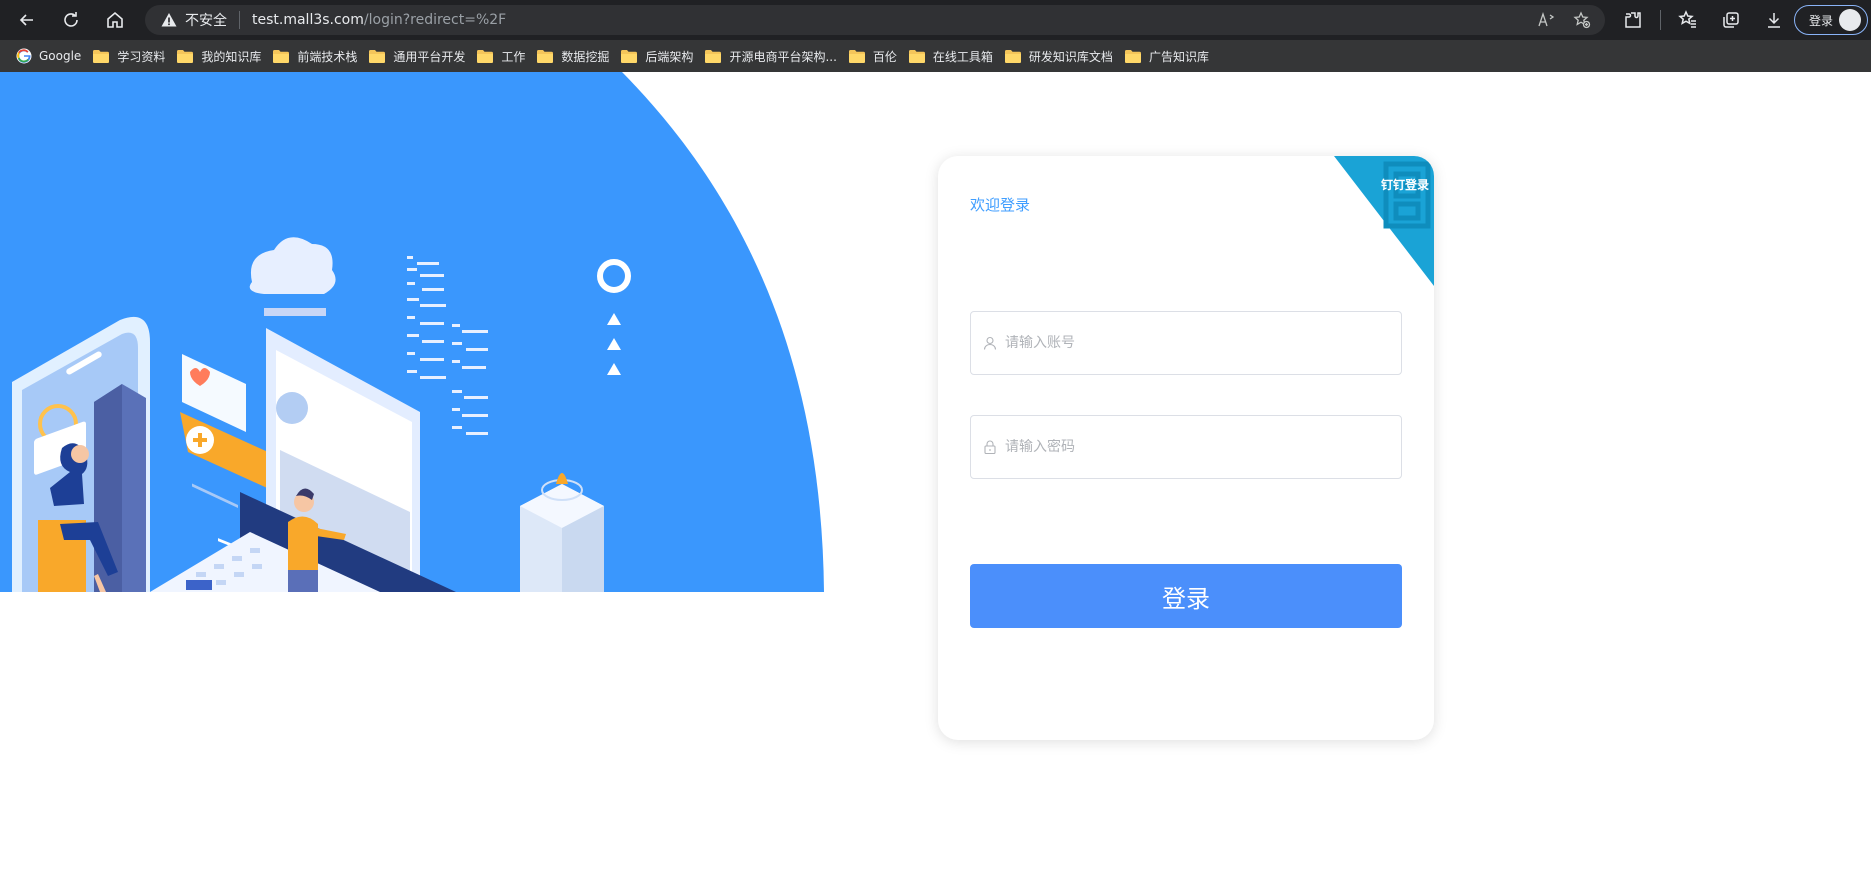 The width and height of the screenshot is (1871, 890). What do you see at coordinates (1731, 20) in the screenshot?
I see `collections-icon` at bounding box center [1731, 20].